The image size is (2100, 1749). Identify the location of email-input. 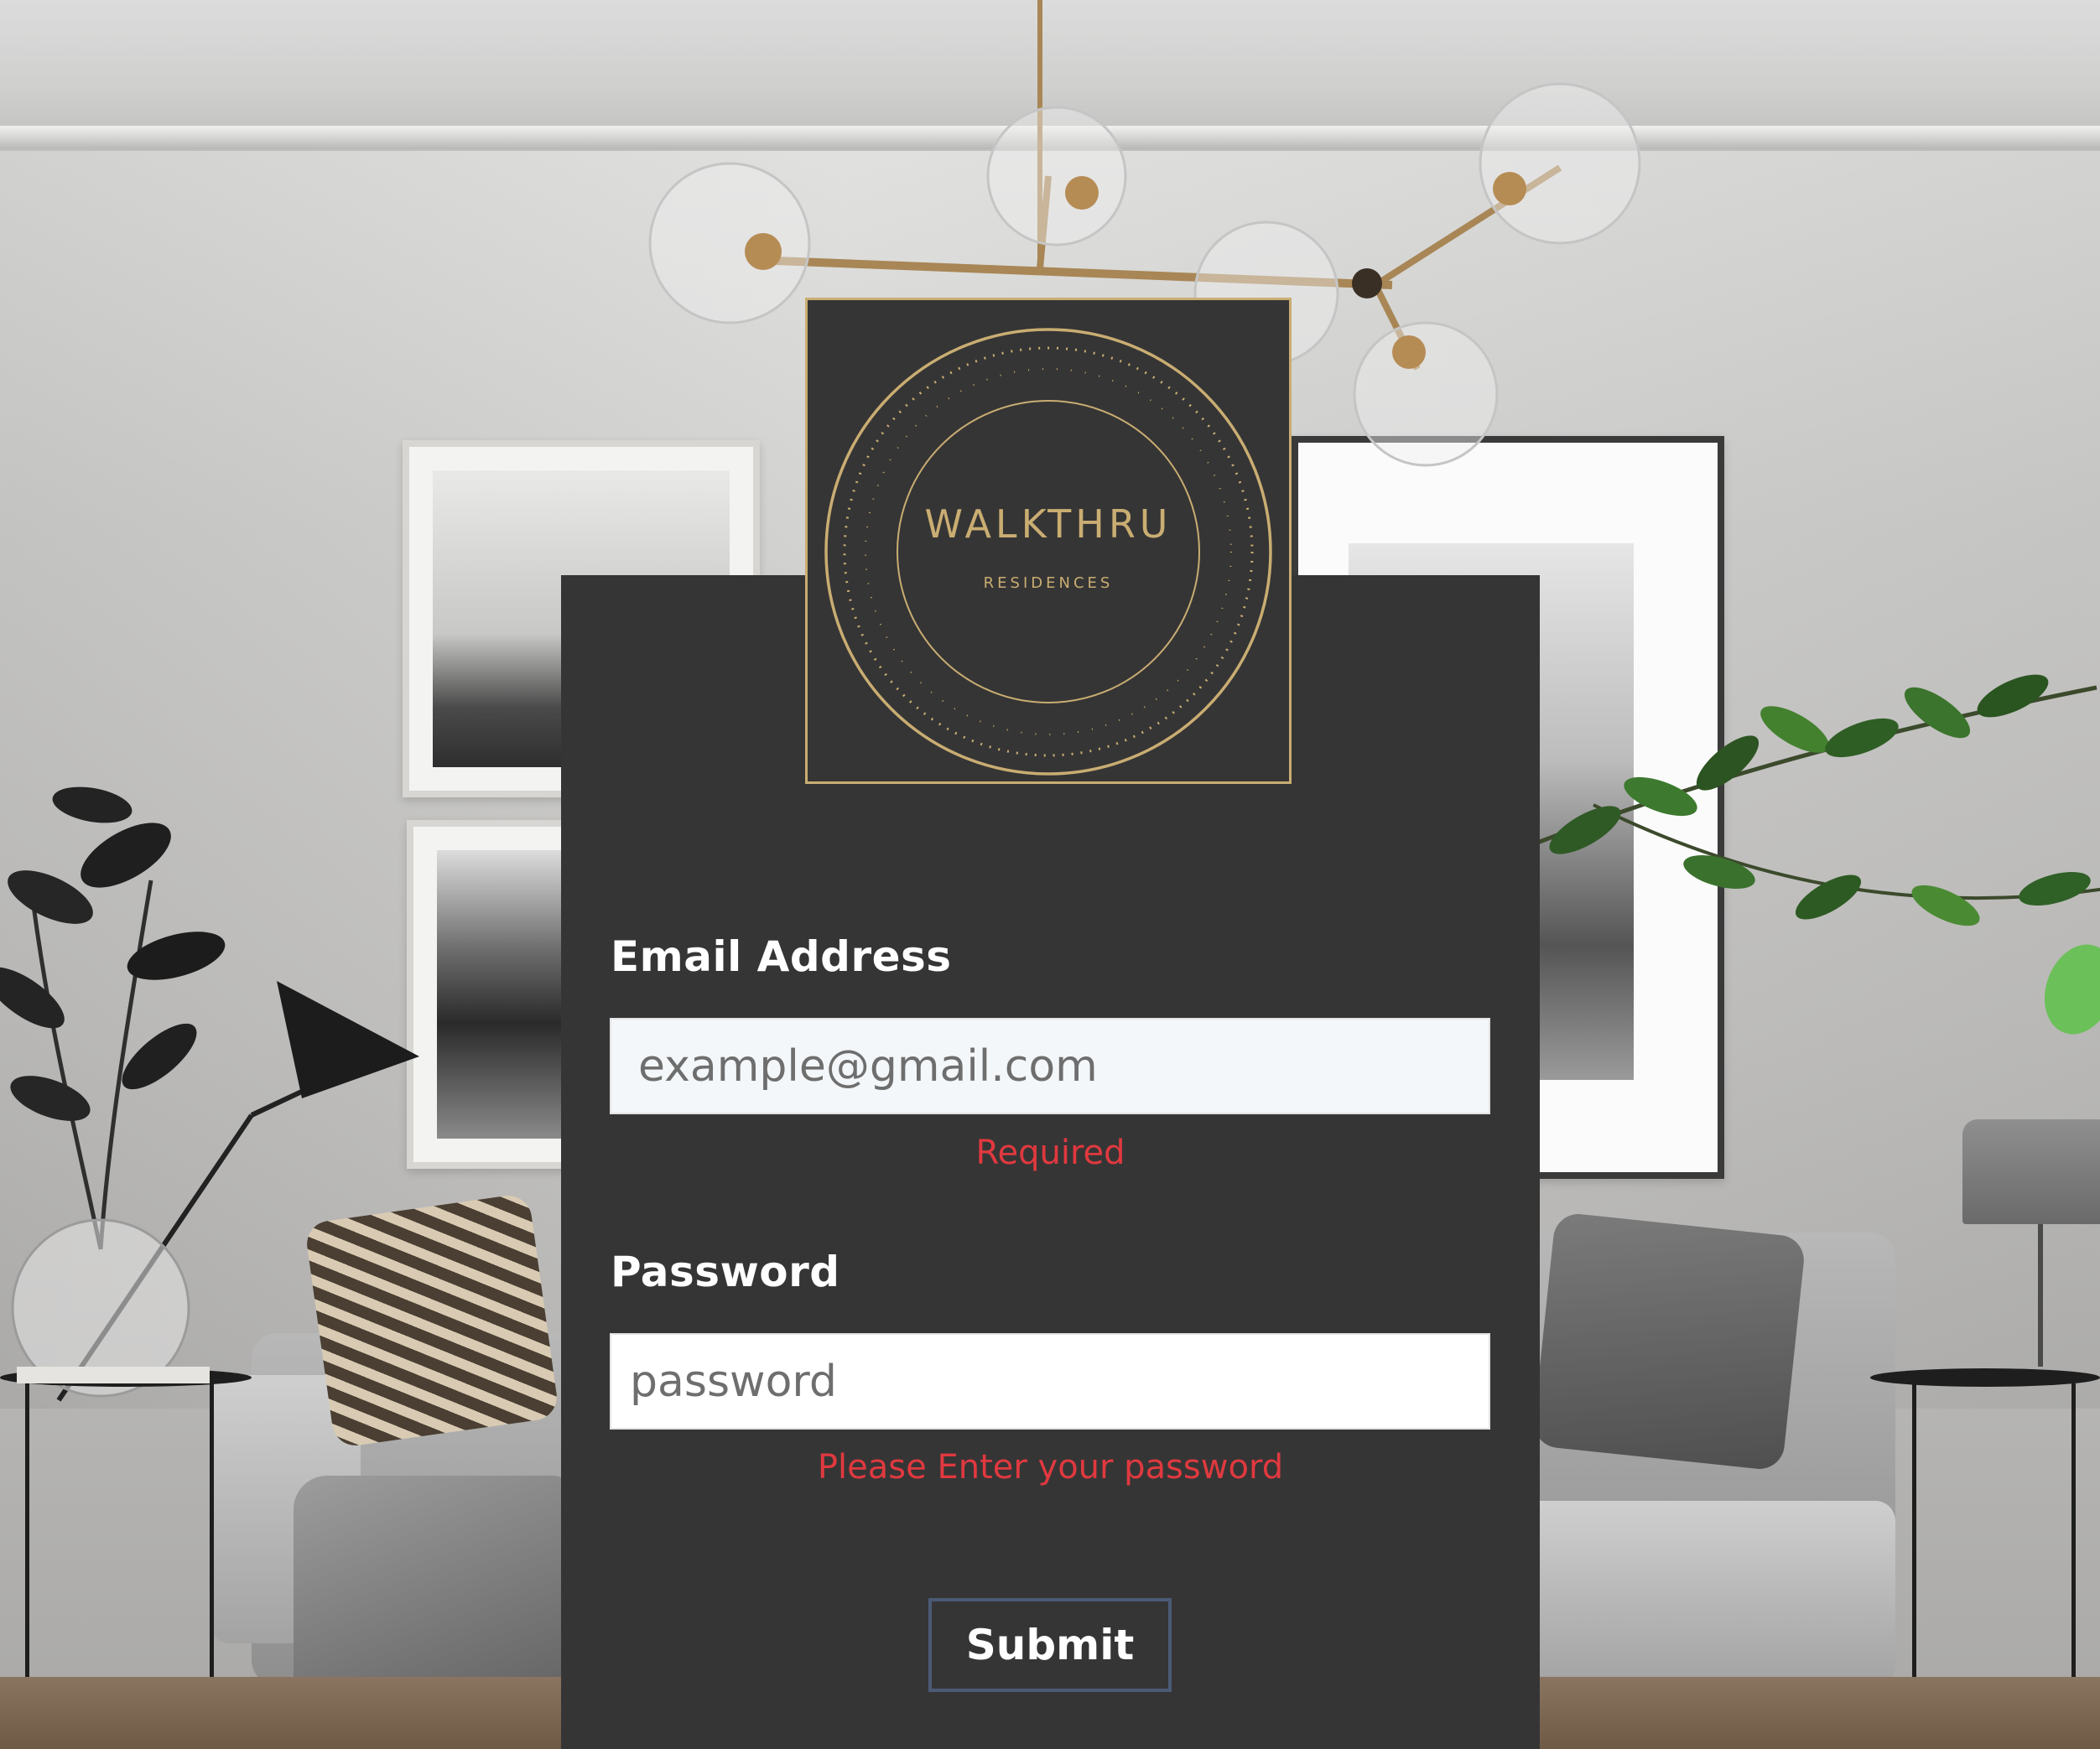
(1050, 1066).